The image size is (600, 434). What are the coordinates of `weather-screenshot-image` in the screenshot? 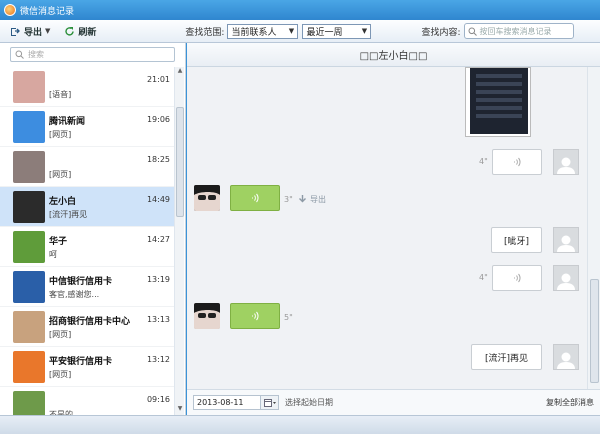 It's located at (499, 101).